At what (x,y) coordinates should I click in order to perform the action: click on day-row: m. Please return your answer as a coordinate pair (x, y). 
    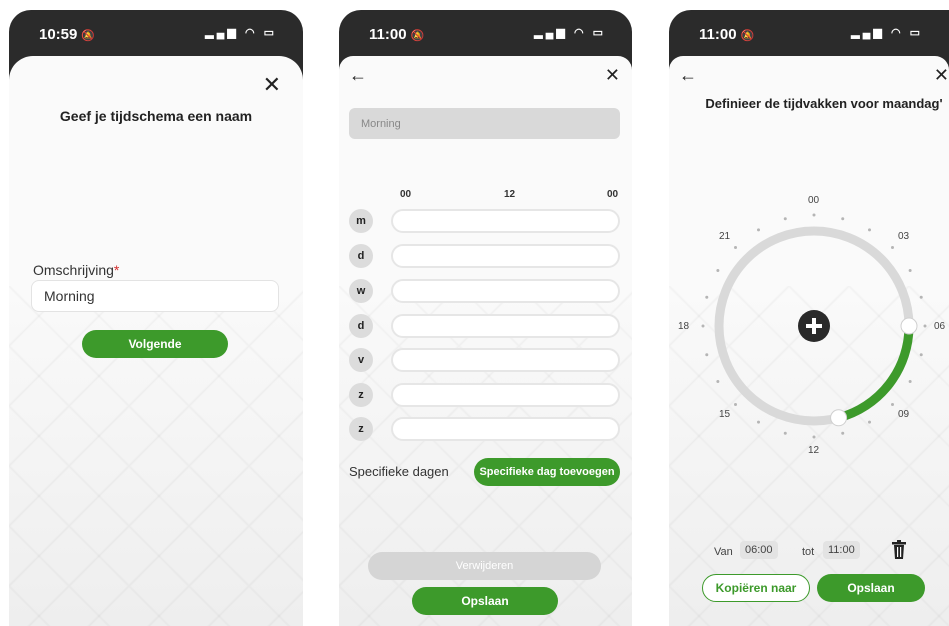
    Looking at the image, I should click on (484, 221).